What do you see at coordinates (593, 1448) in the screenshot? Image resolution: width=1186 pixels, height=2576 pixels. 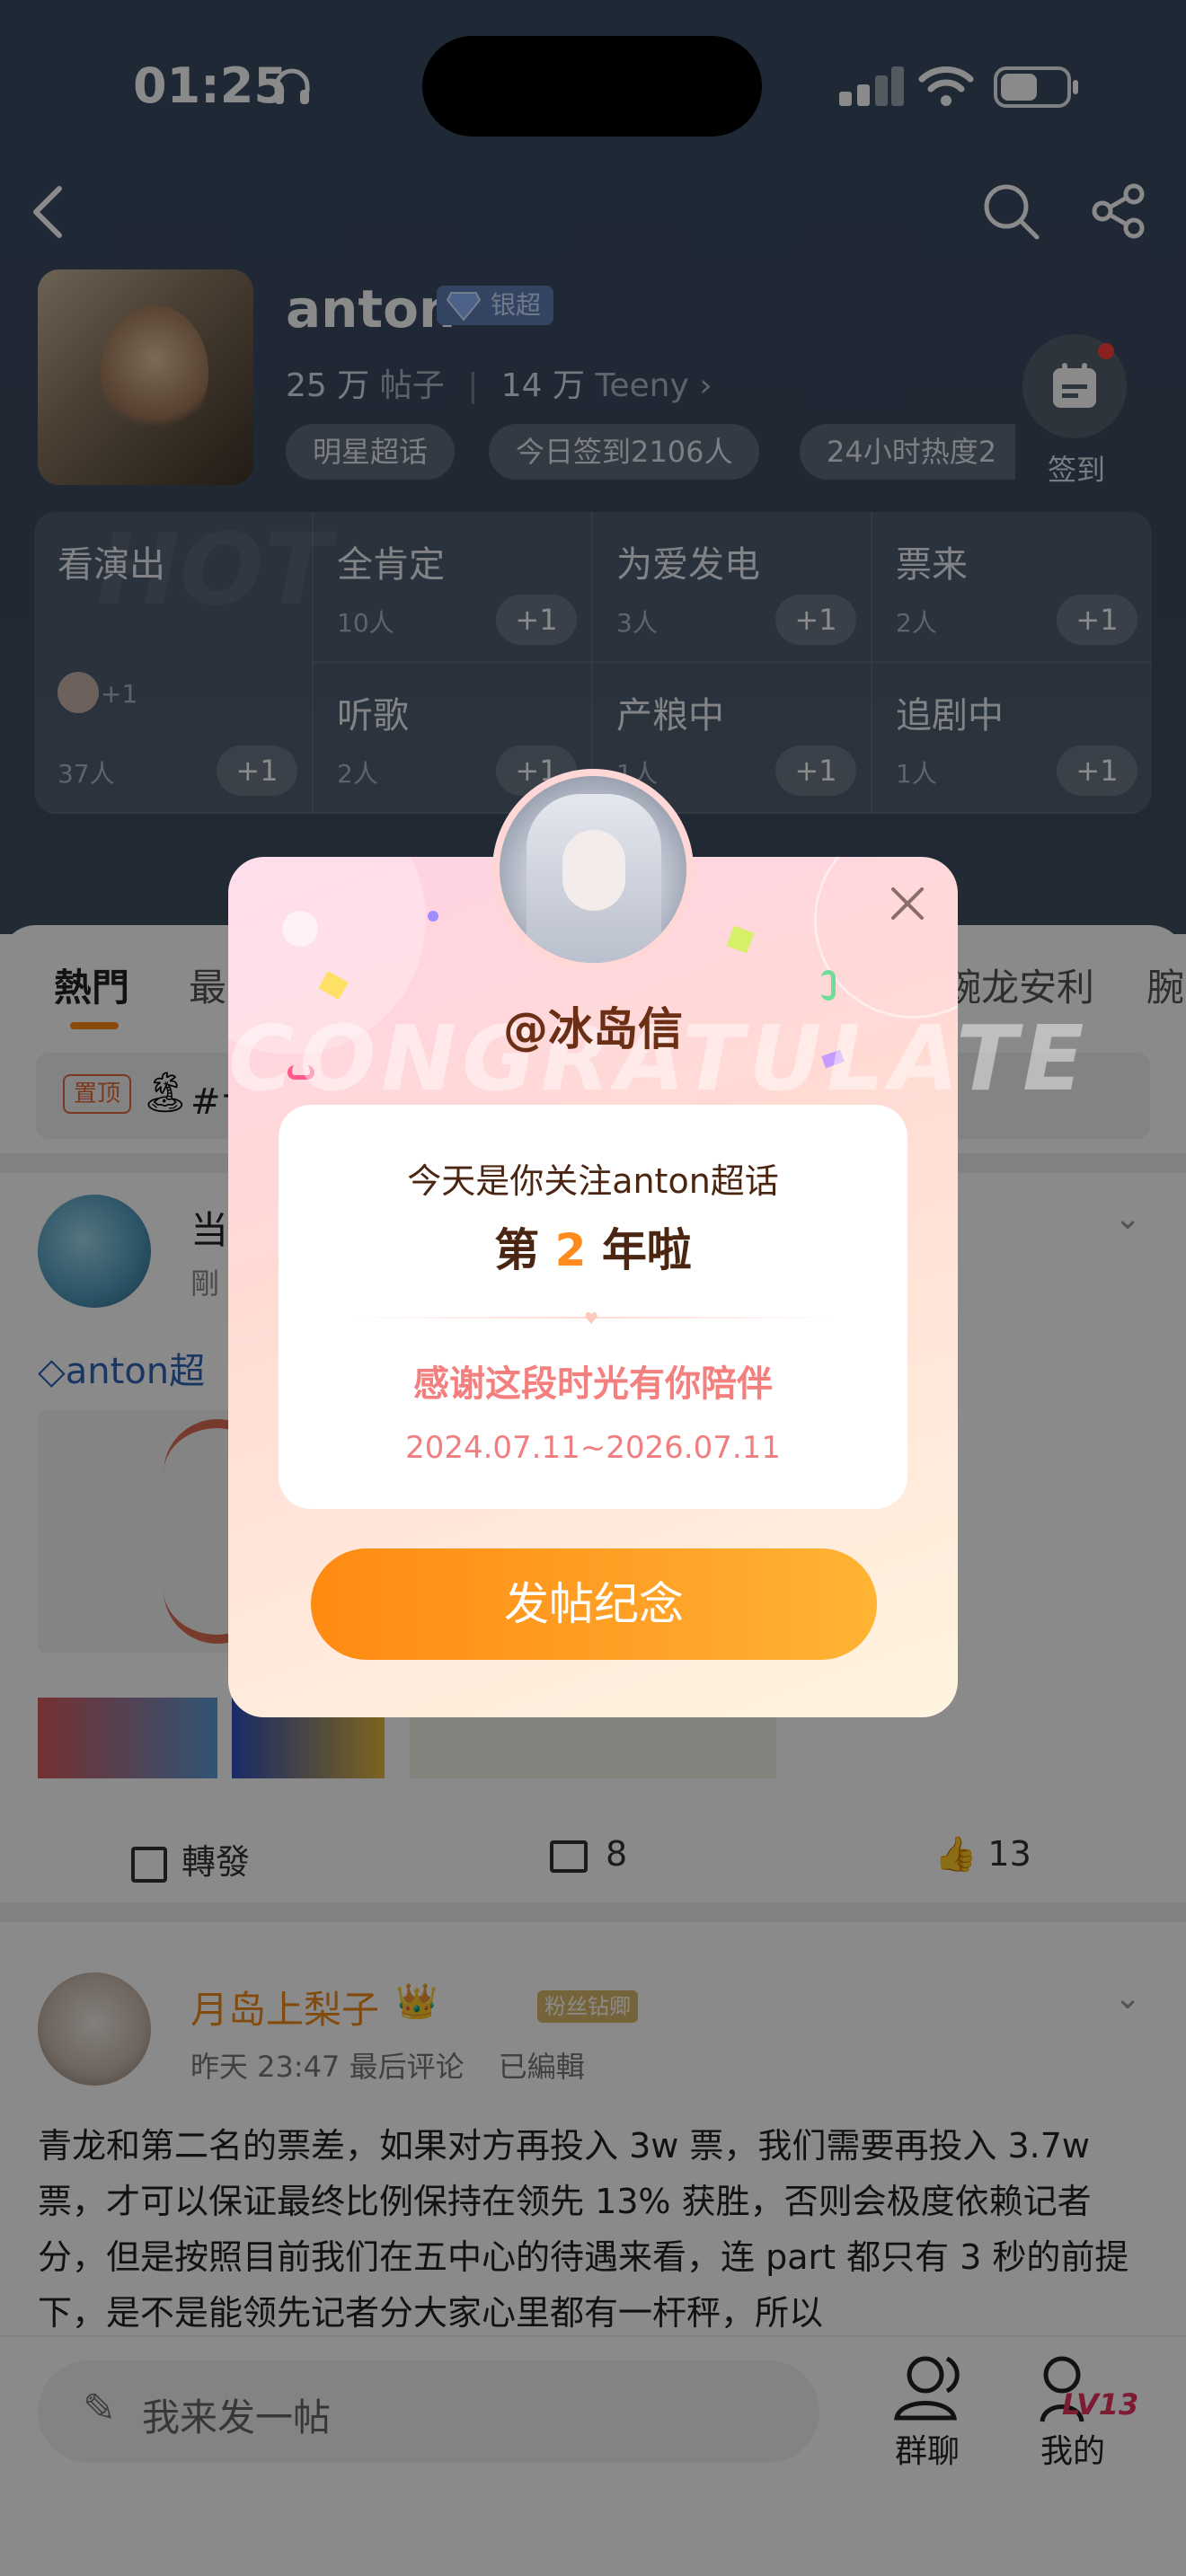 I see `date-range: 2024.07.11~2026.07.11` at bounding box center [593, 1448].